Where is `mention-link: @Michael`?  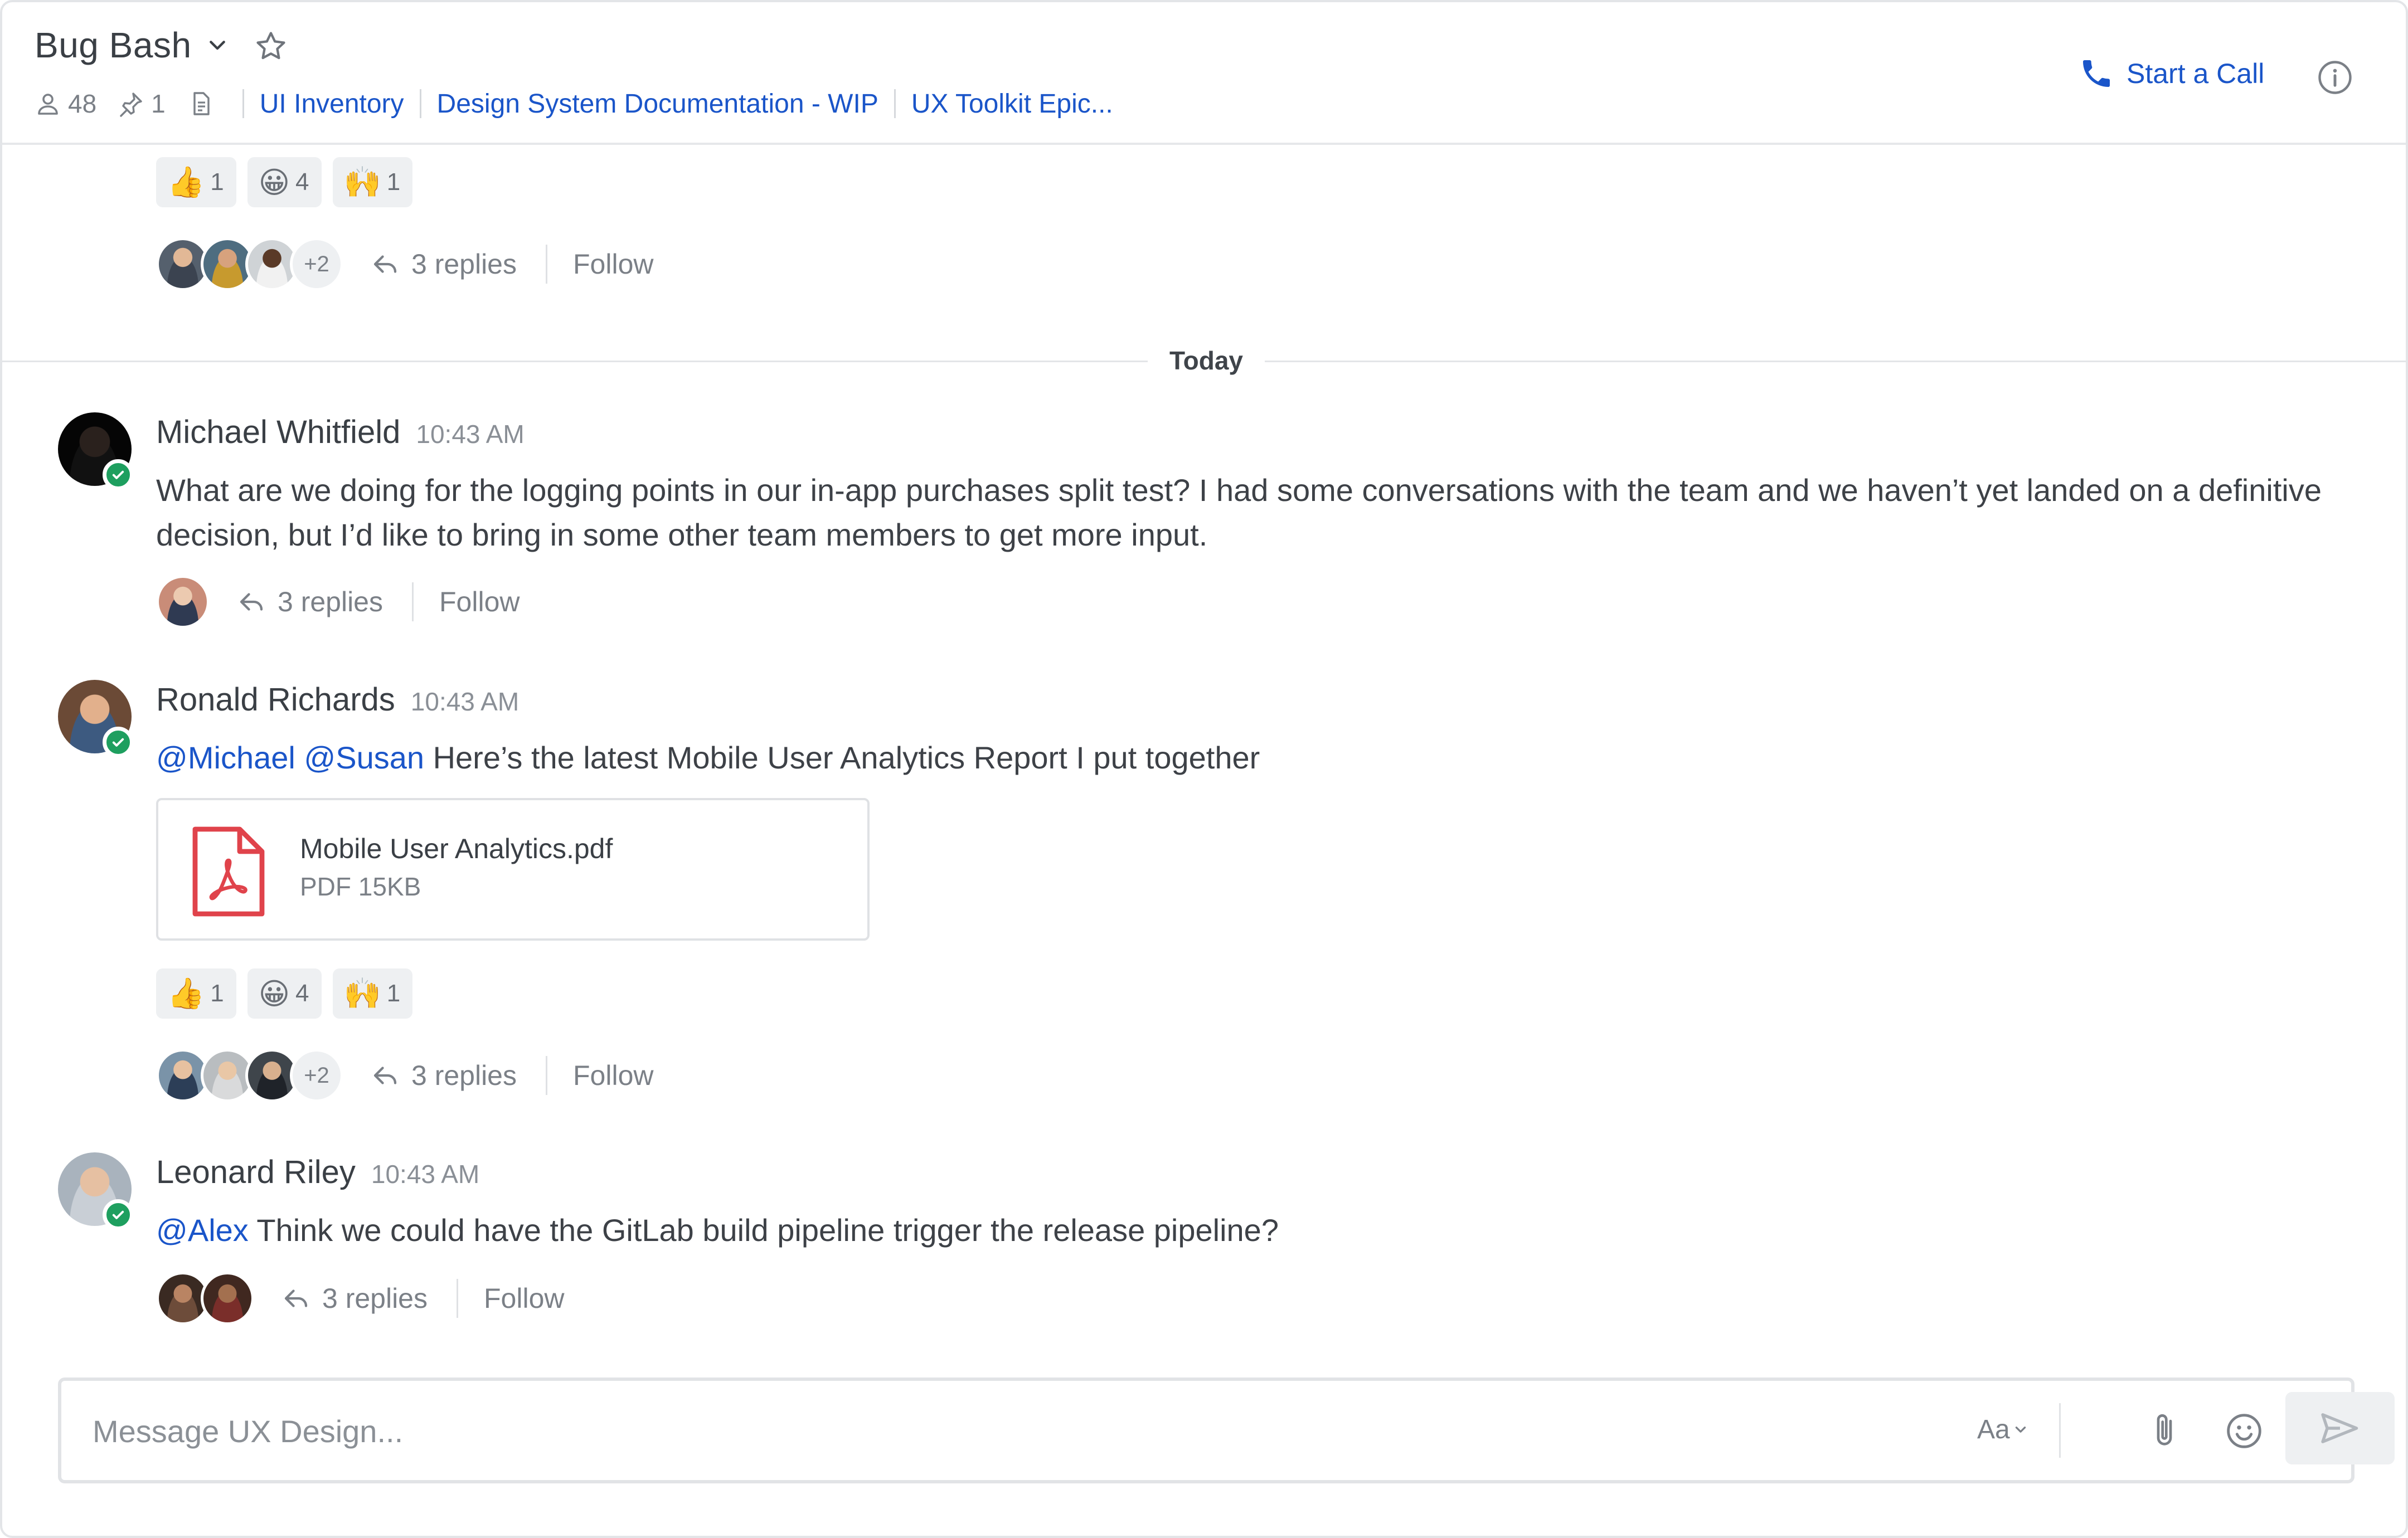 mention-link: @Michael is located at coordinates (226, 757).